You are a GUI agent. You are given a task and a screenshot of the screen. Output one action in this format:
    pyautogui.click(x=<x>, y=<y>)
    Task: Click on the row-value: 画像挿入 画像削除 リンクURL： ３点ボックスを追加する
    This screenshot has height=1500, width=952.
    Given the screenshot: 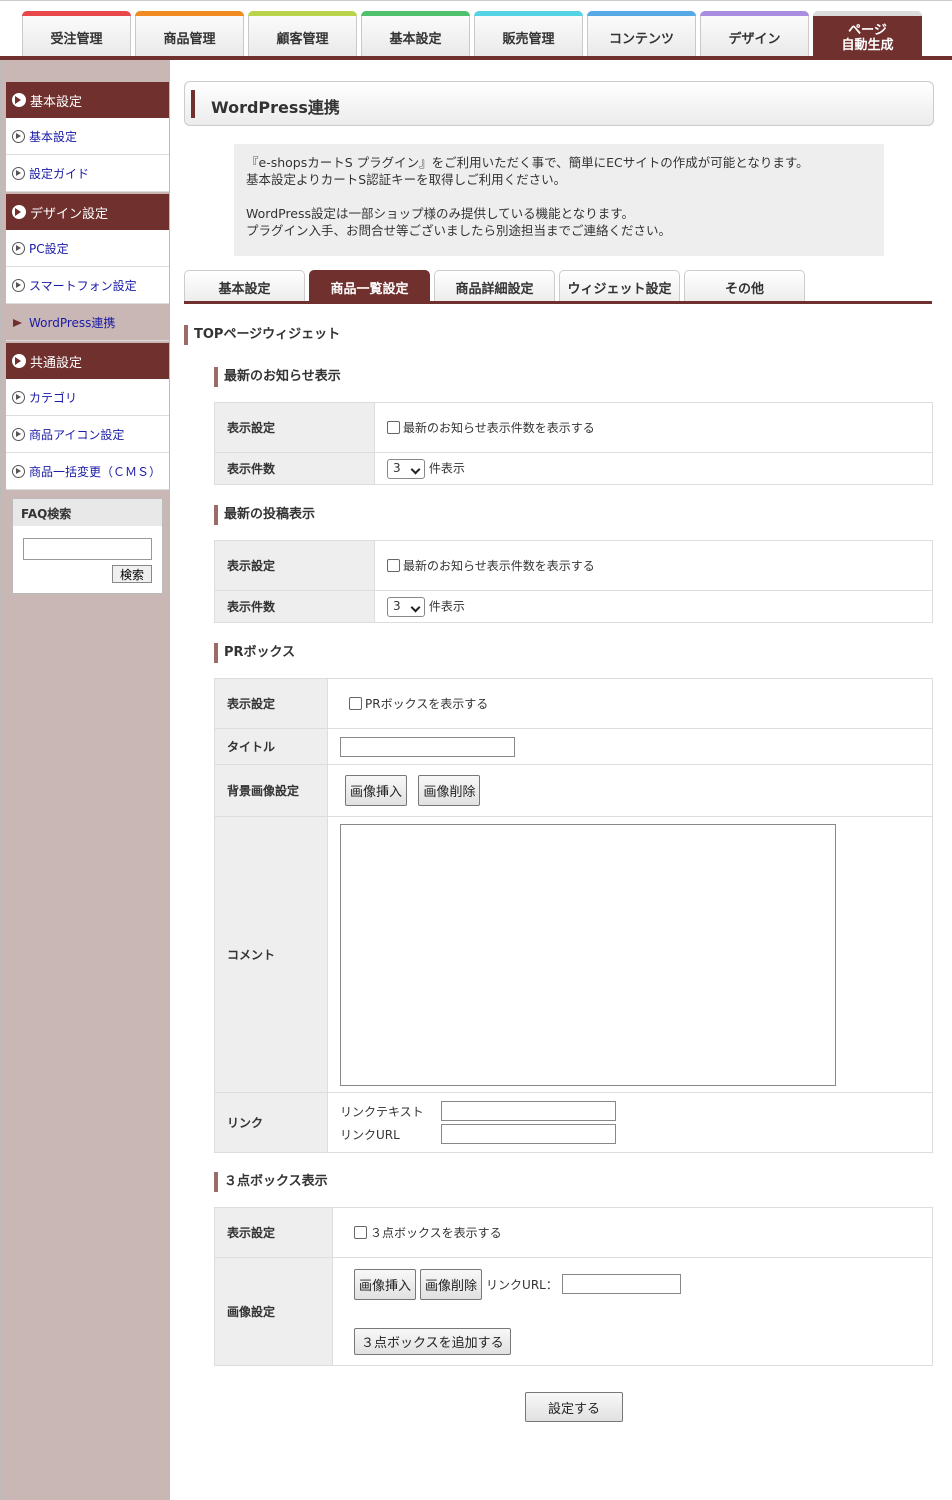 What is the action you would take?
    pyautogui.click(x=632, y=1311)
    